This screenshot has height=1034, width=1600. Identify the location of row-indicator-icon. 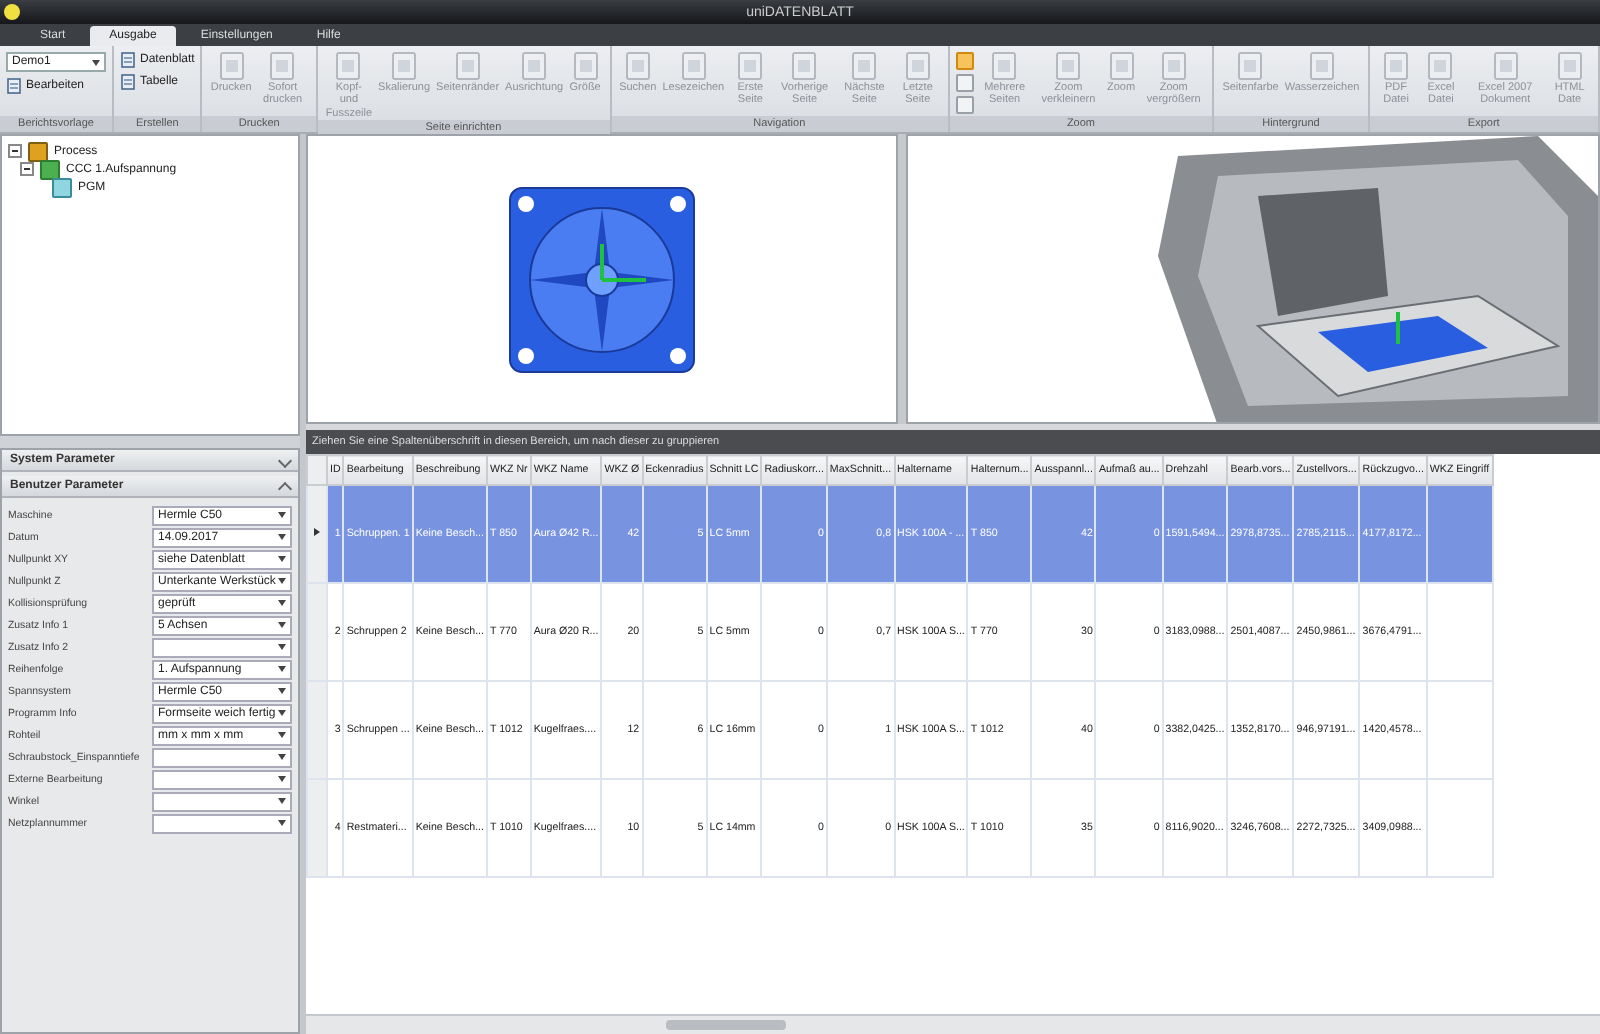
(317, 532).